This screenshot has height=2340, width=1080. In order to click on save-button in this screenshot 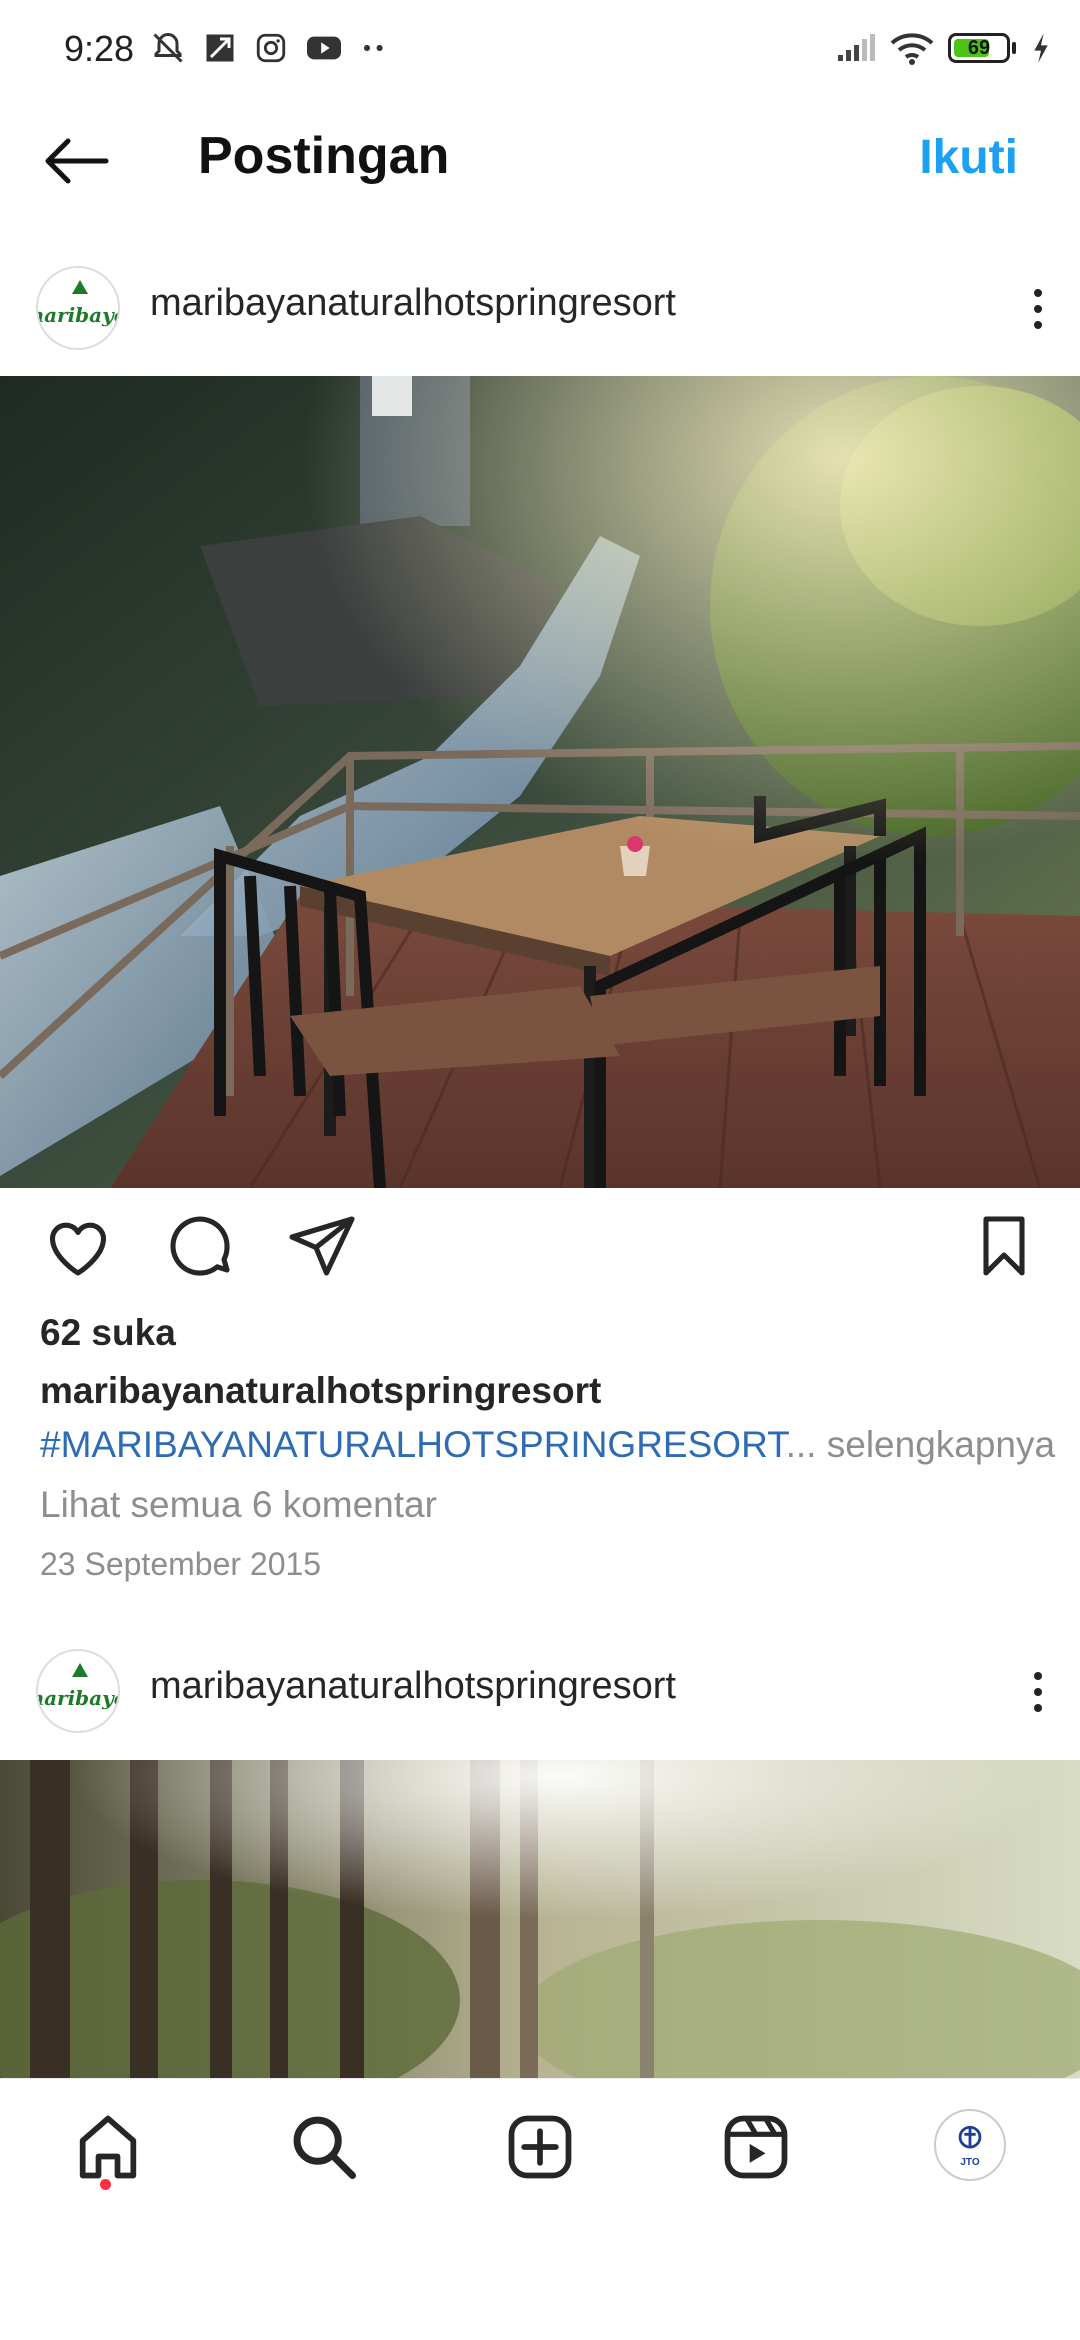, I will do `click(1004, 1246)`.